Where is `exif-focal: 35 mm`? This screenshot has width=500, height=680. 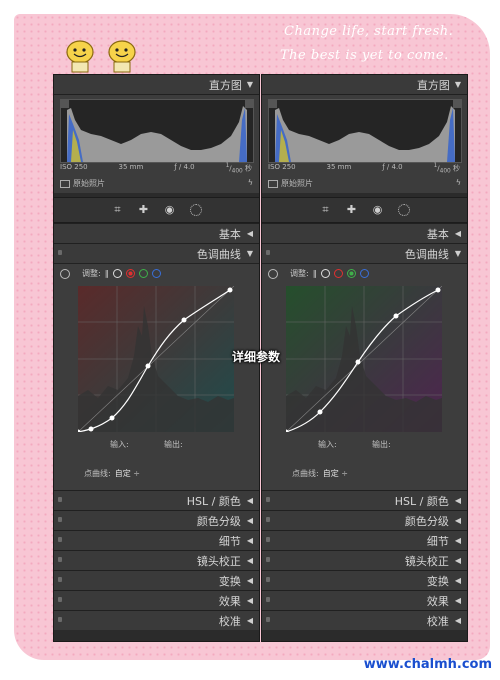
exif-focal: 35 mm is located at coordinates (131, 167).